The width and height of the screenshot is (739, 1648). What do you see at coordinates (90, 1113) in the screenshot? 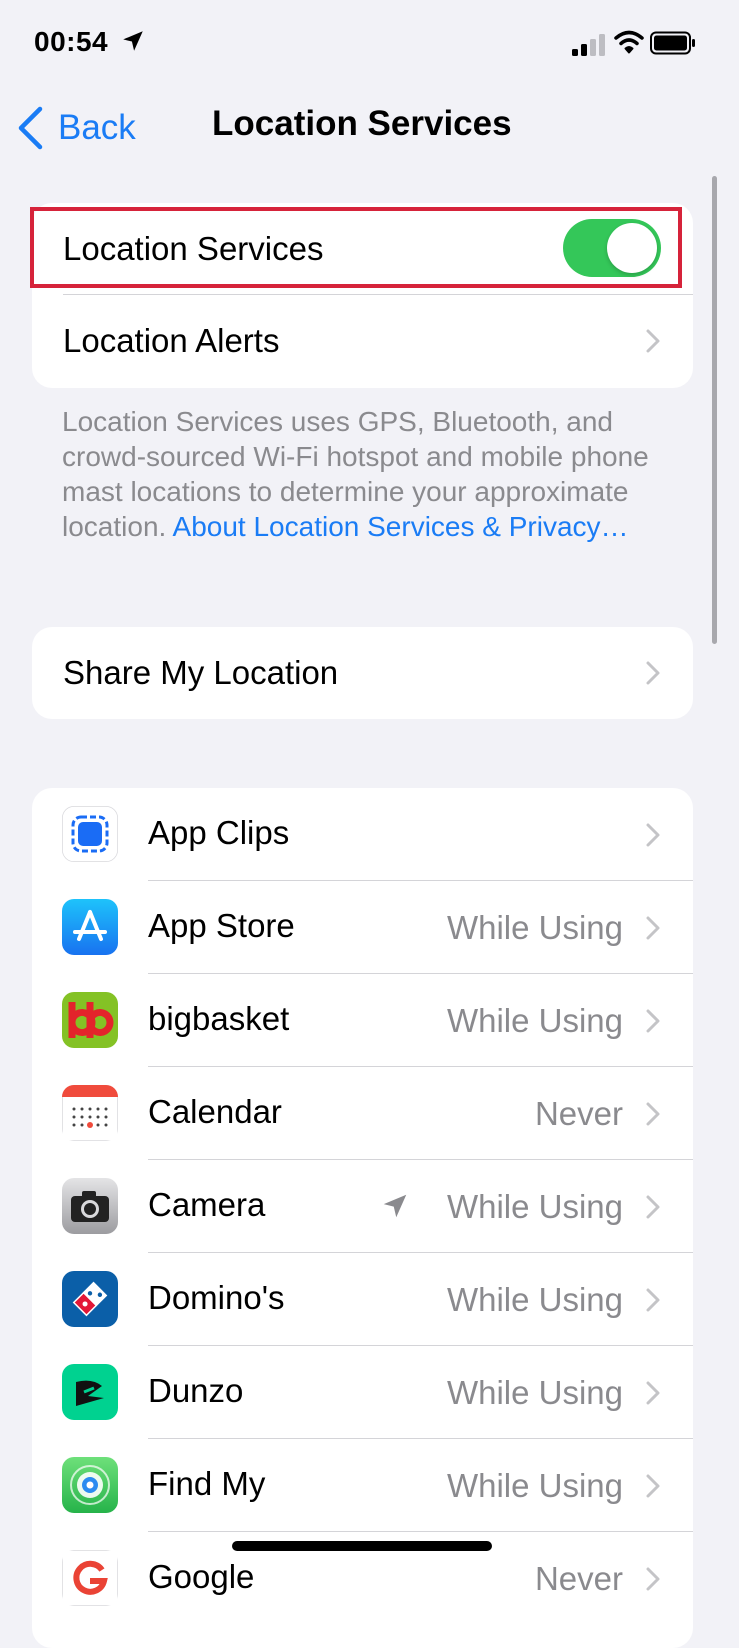
I see `calendar-icon` at bounding box center [90, 1113].